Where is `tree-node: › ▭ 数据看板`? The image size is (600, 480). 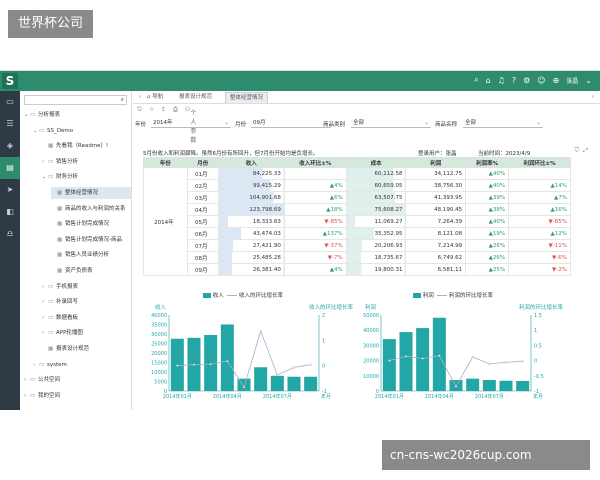 tree-node: › ▭ 数据看板 is located at coordinates (86, 318).